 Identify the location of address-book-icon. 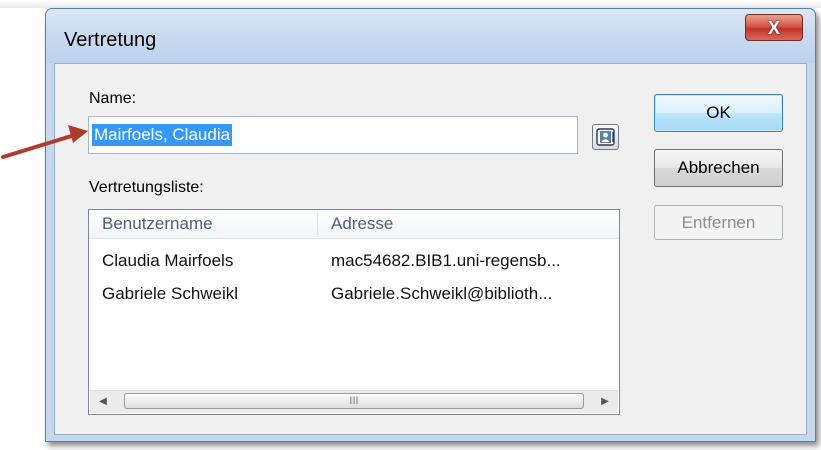
(605, 137).